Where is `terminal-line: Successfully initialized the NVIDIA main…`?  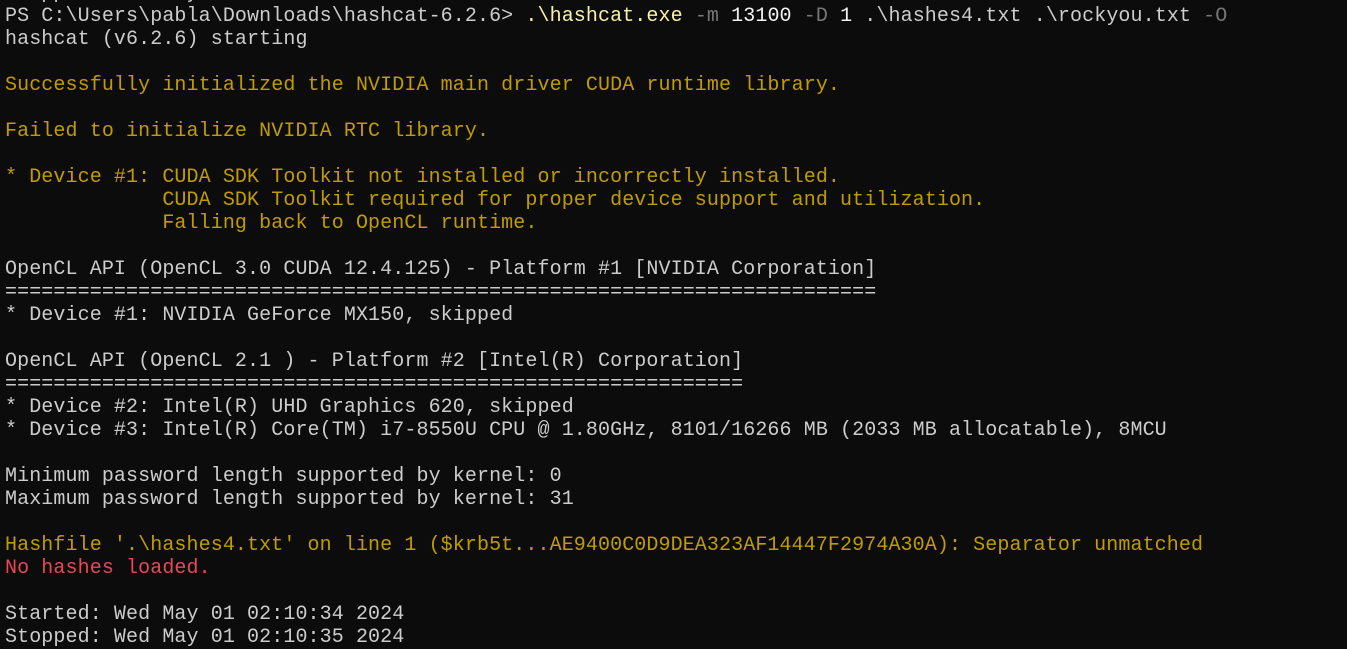 terminal-line: Successfully initialized the NVIDIA main… is located at coordinates (676, 85).